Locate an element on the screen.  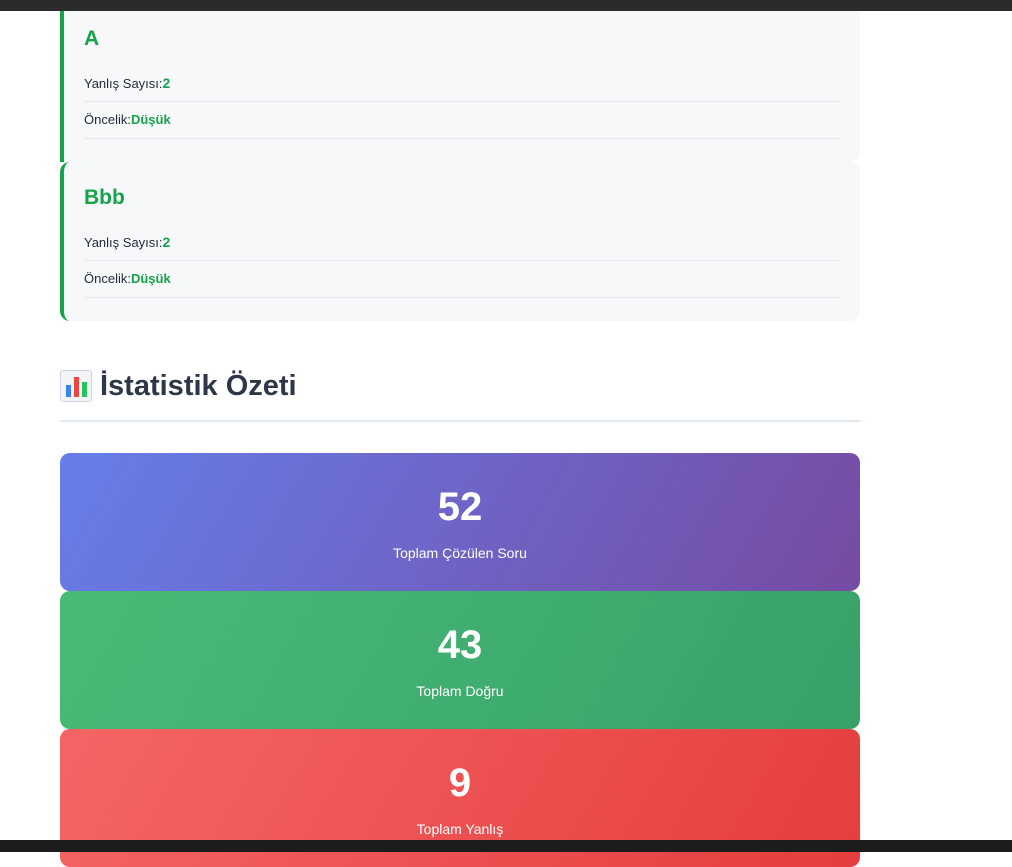
topic-card: A Yanlış Sayısı:2 Öncelik:Düşük is located at coordinates (460, 86).